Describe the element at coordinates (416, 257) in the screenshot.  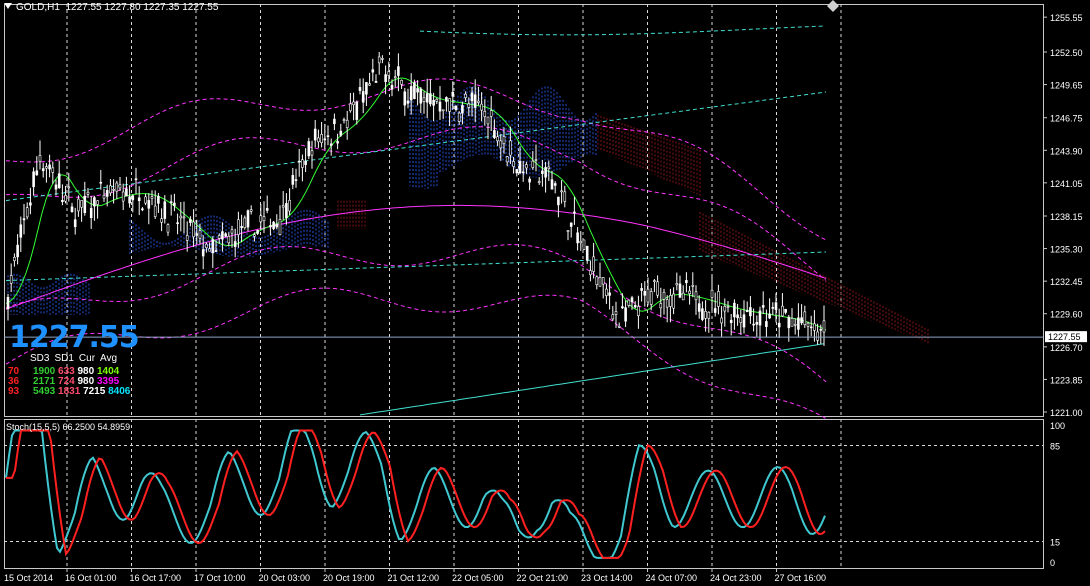
I see `moving-average-magenta` at that location.